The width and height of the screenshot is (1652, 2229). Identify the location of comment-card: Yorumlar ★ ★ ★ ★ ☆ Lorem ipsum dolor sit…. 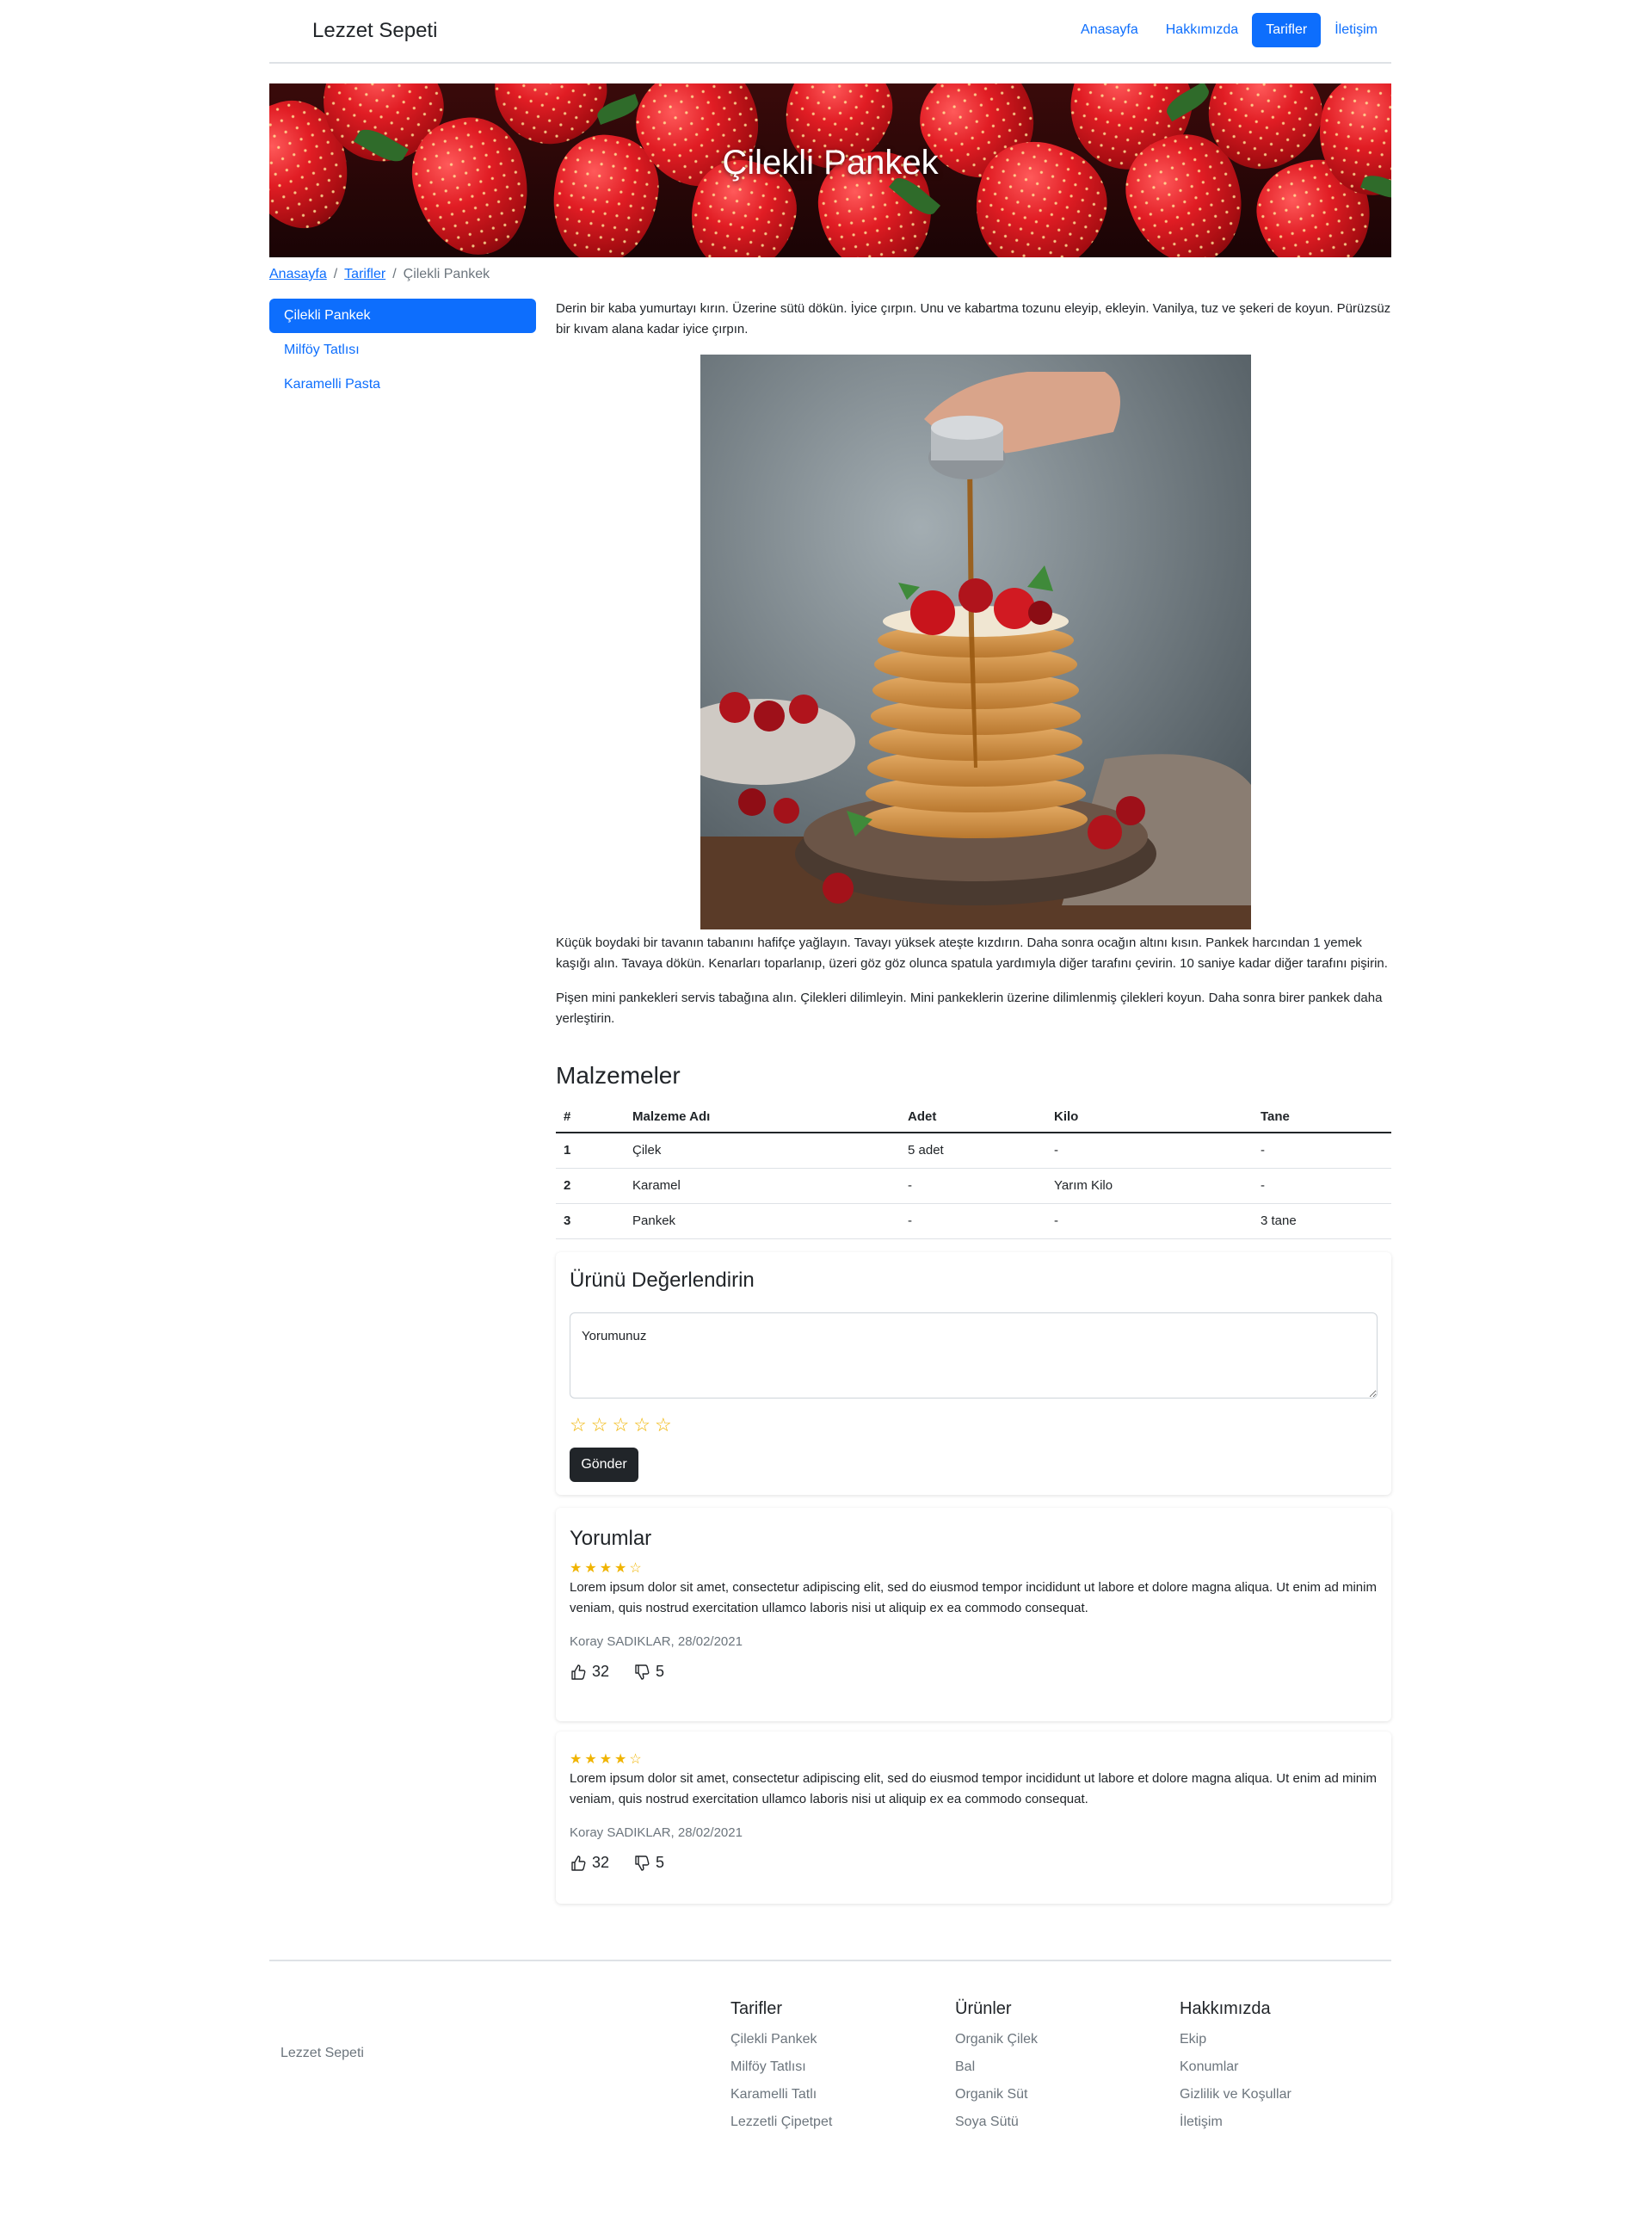
(973, 1614).